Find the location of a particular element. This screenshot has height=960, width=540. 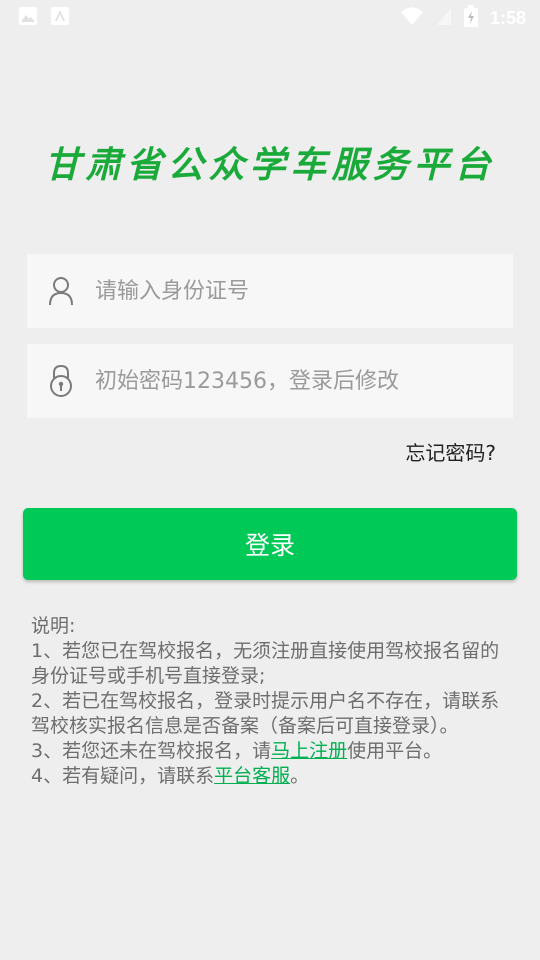

status-bar-right: 1:58 is located at coordinates (463, 18).